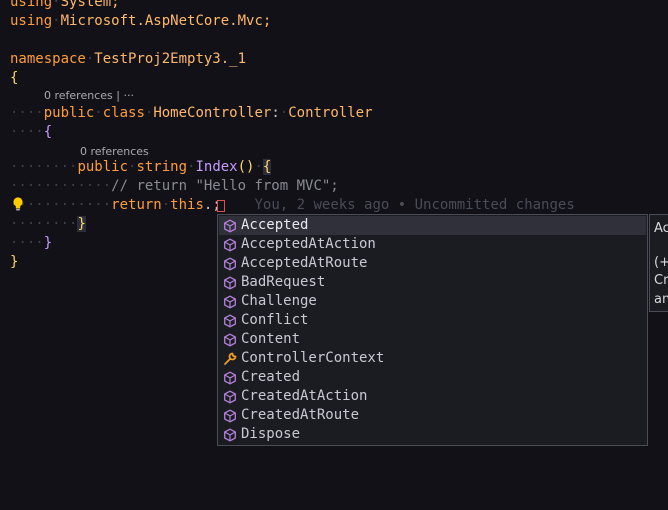 This screenshot has width=668, height=510. I want to click on code-line-open-brace: {, so click(14, 78).